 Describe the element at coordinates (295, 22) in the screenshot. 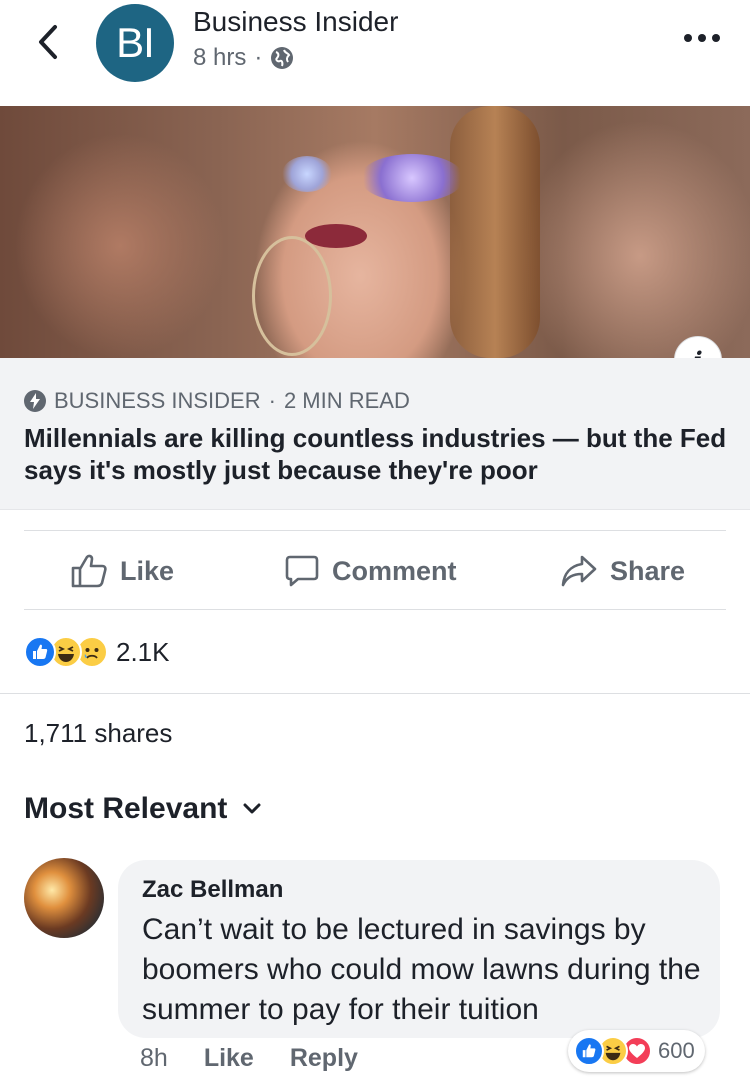

I see `page-name: Business Insider` at that location.